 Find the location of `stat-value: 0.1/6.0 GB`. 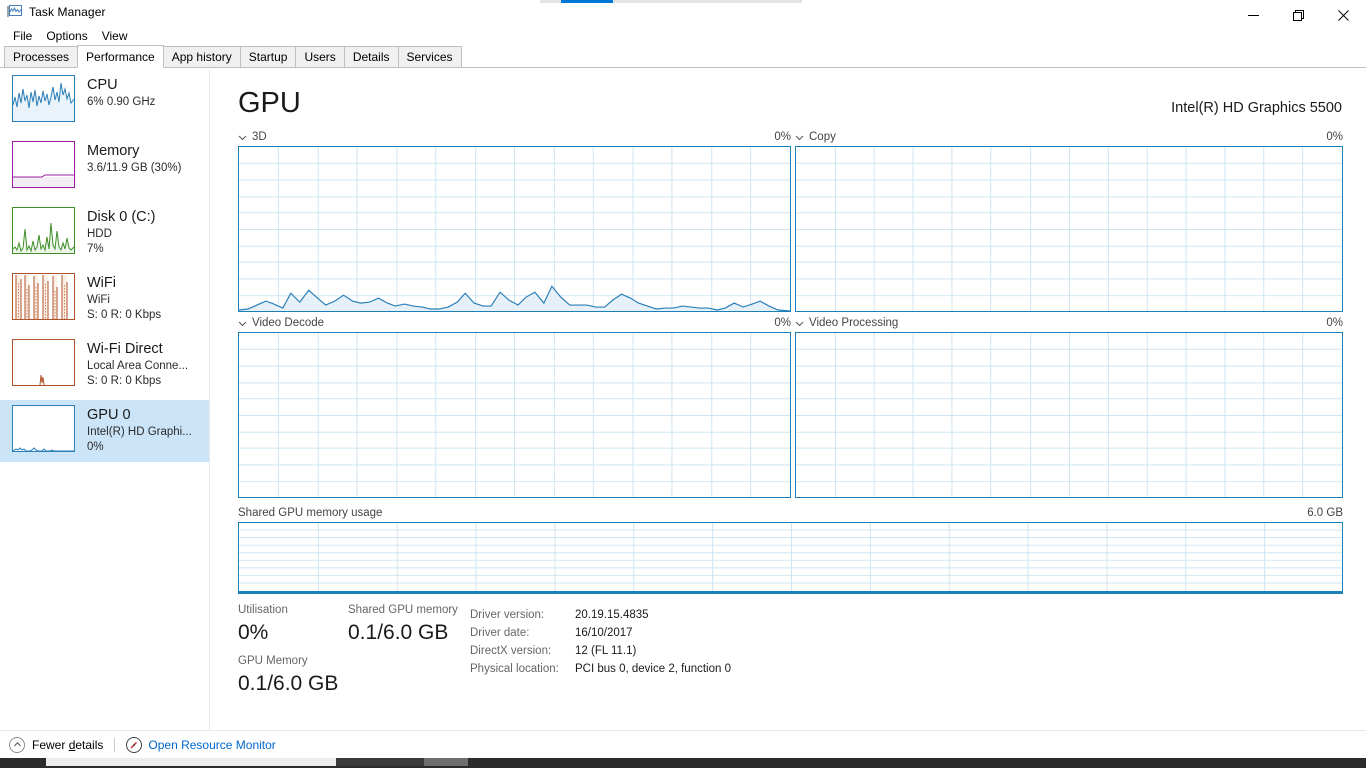

stat-value: 0.1/6.0 GB is located at coordinates (398, 632).